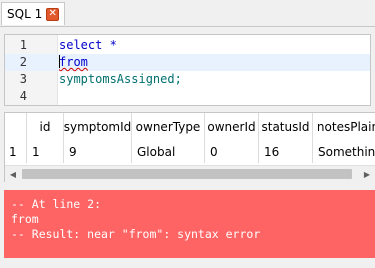  Describe the element at coordinates (53, 14) in the screenshot. I see `close-icon: ✕` at that location.